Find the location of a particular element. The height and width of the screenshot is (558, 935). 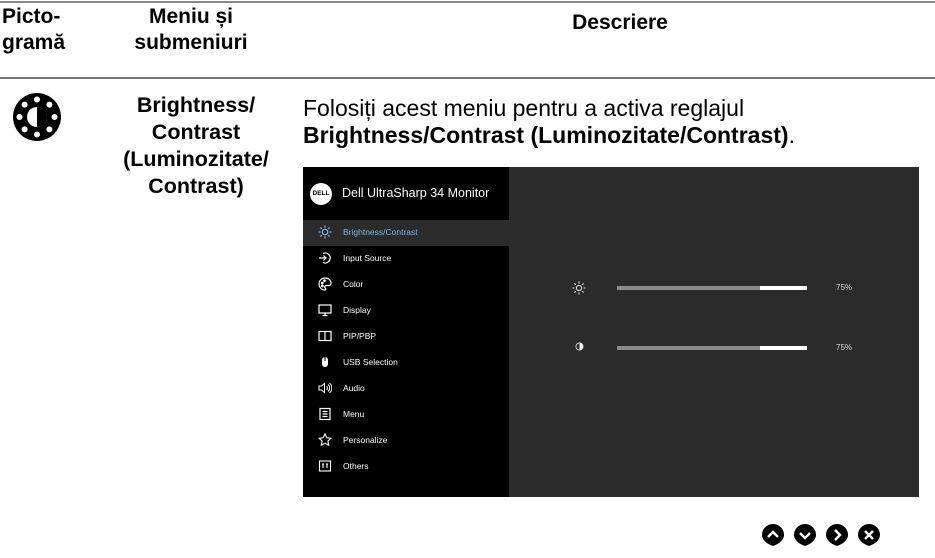

header-top-rule is located at coordinates (467, 2).